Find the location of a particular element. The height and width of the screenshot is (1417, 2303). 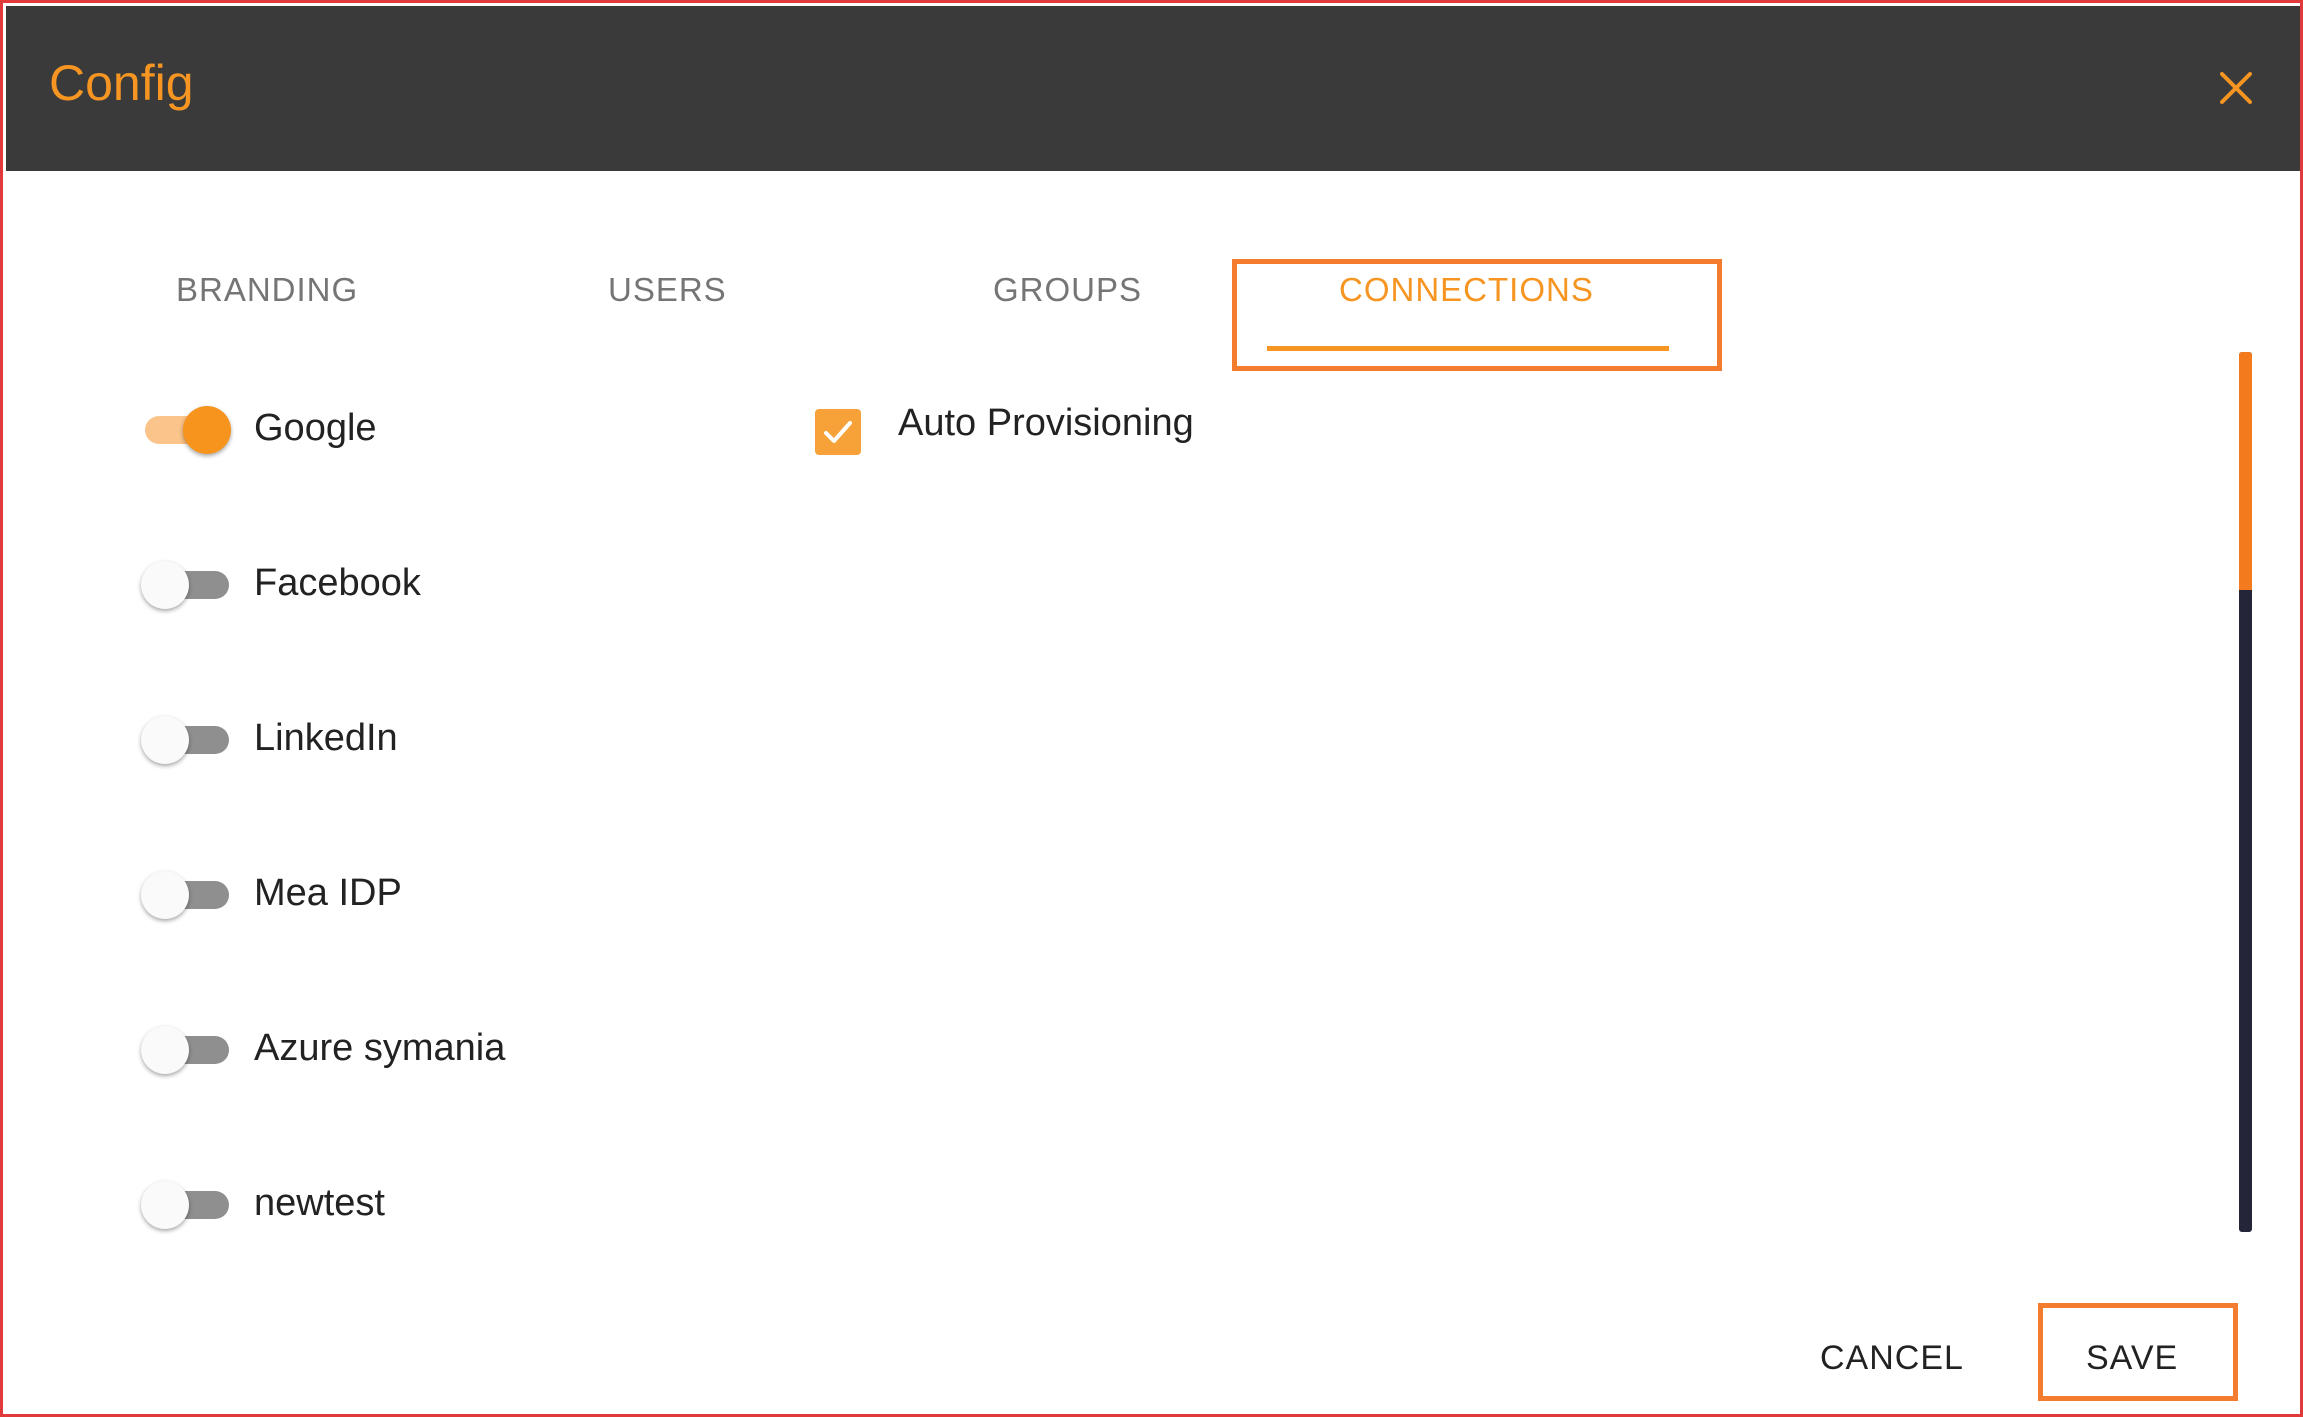

checkmark-icon is located at coordinates (838, 432).